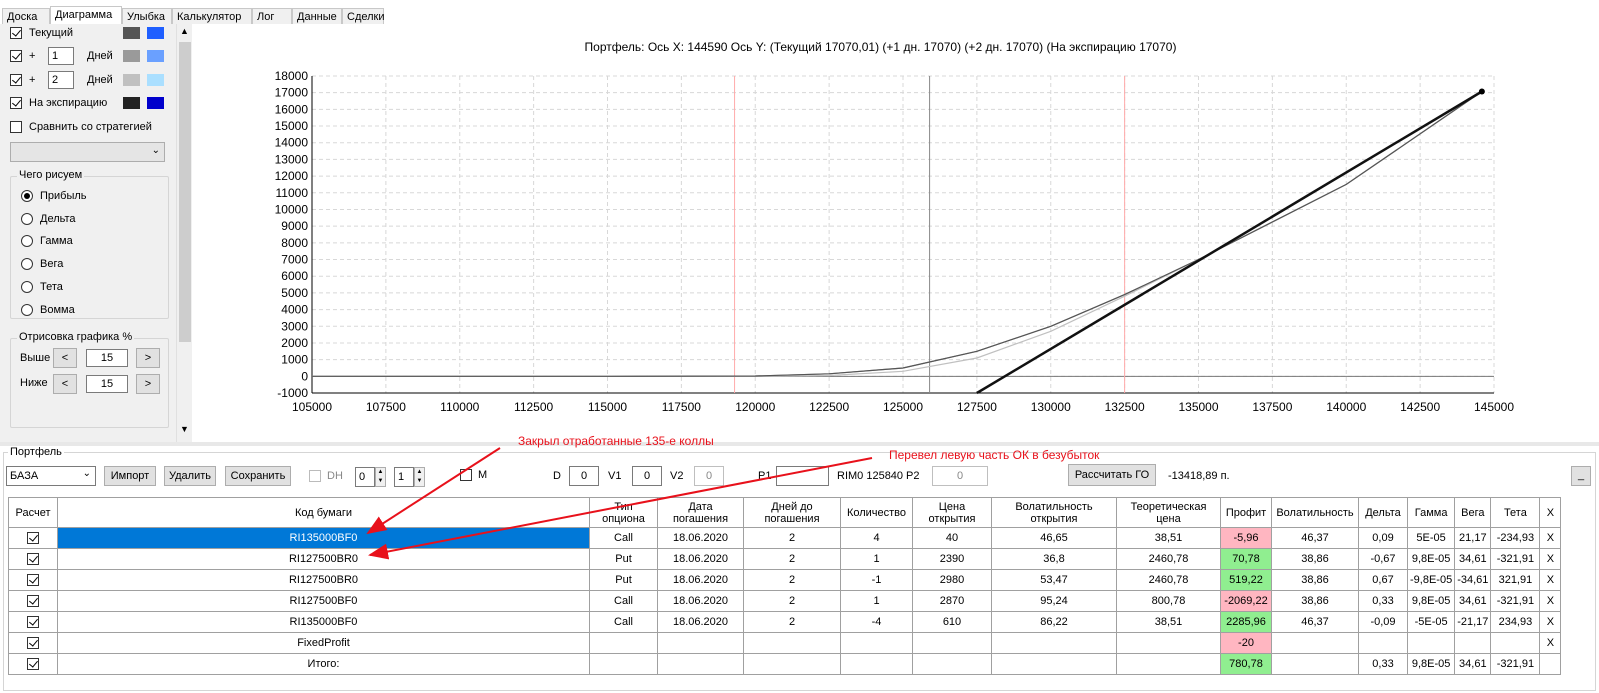 The image size is (1599, 693). Describe the element at coordinates (994, 455) in the screenshot. I see `annotation-breakeven: Перевел левую часть ОК в безубыток` at that location.